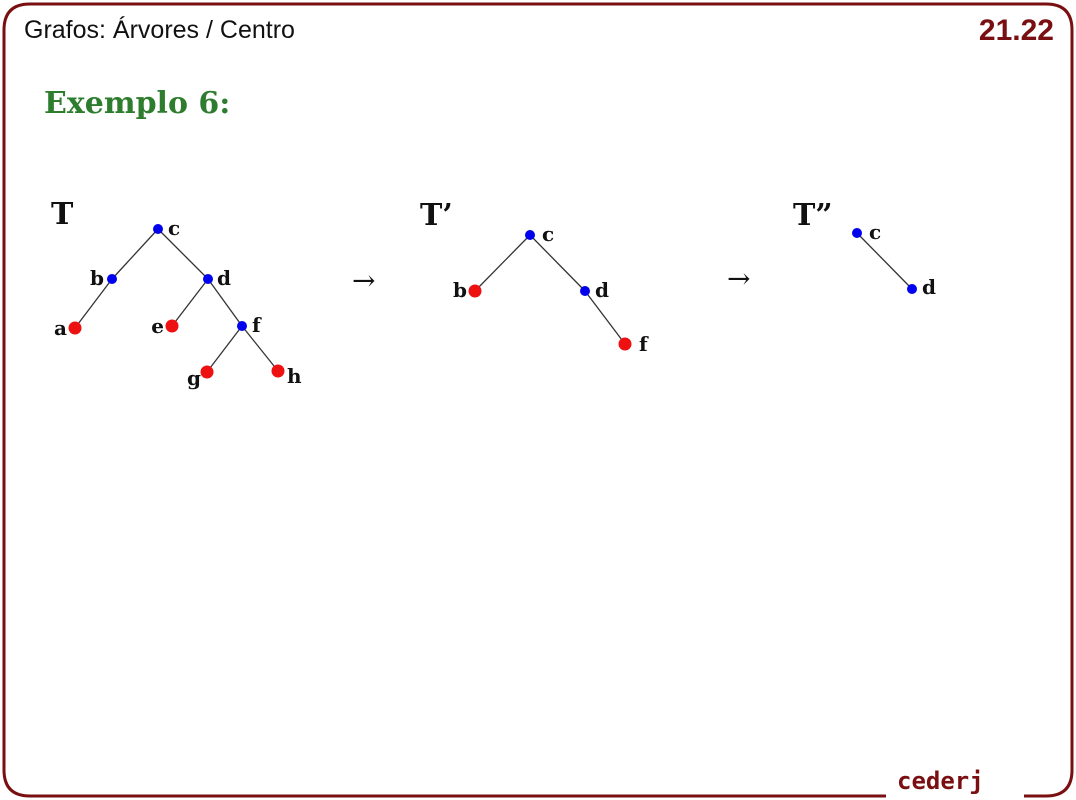  What do you see at coordinates (242, 326) in the screenshot?
I see `node-f-internal` at bounding box center [242, 326].